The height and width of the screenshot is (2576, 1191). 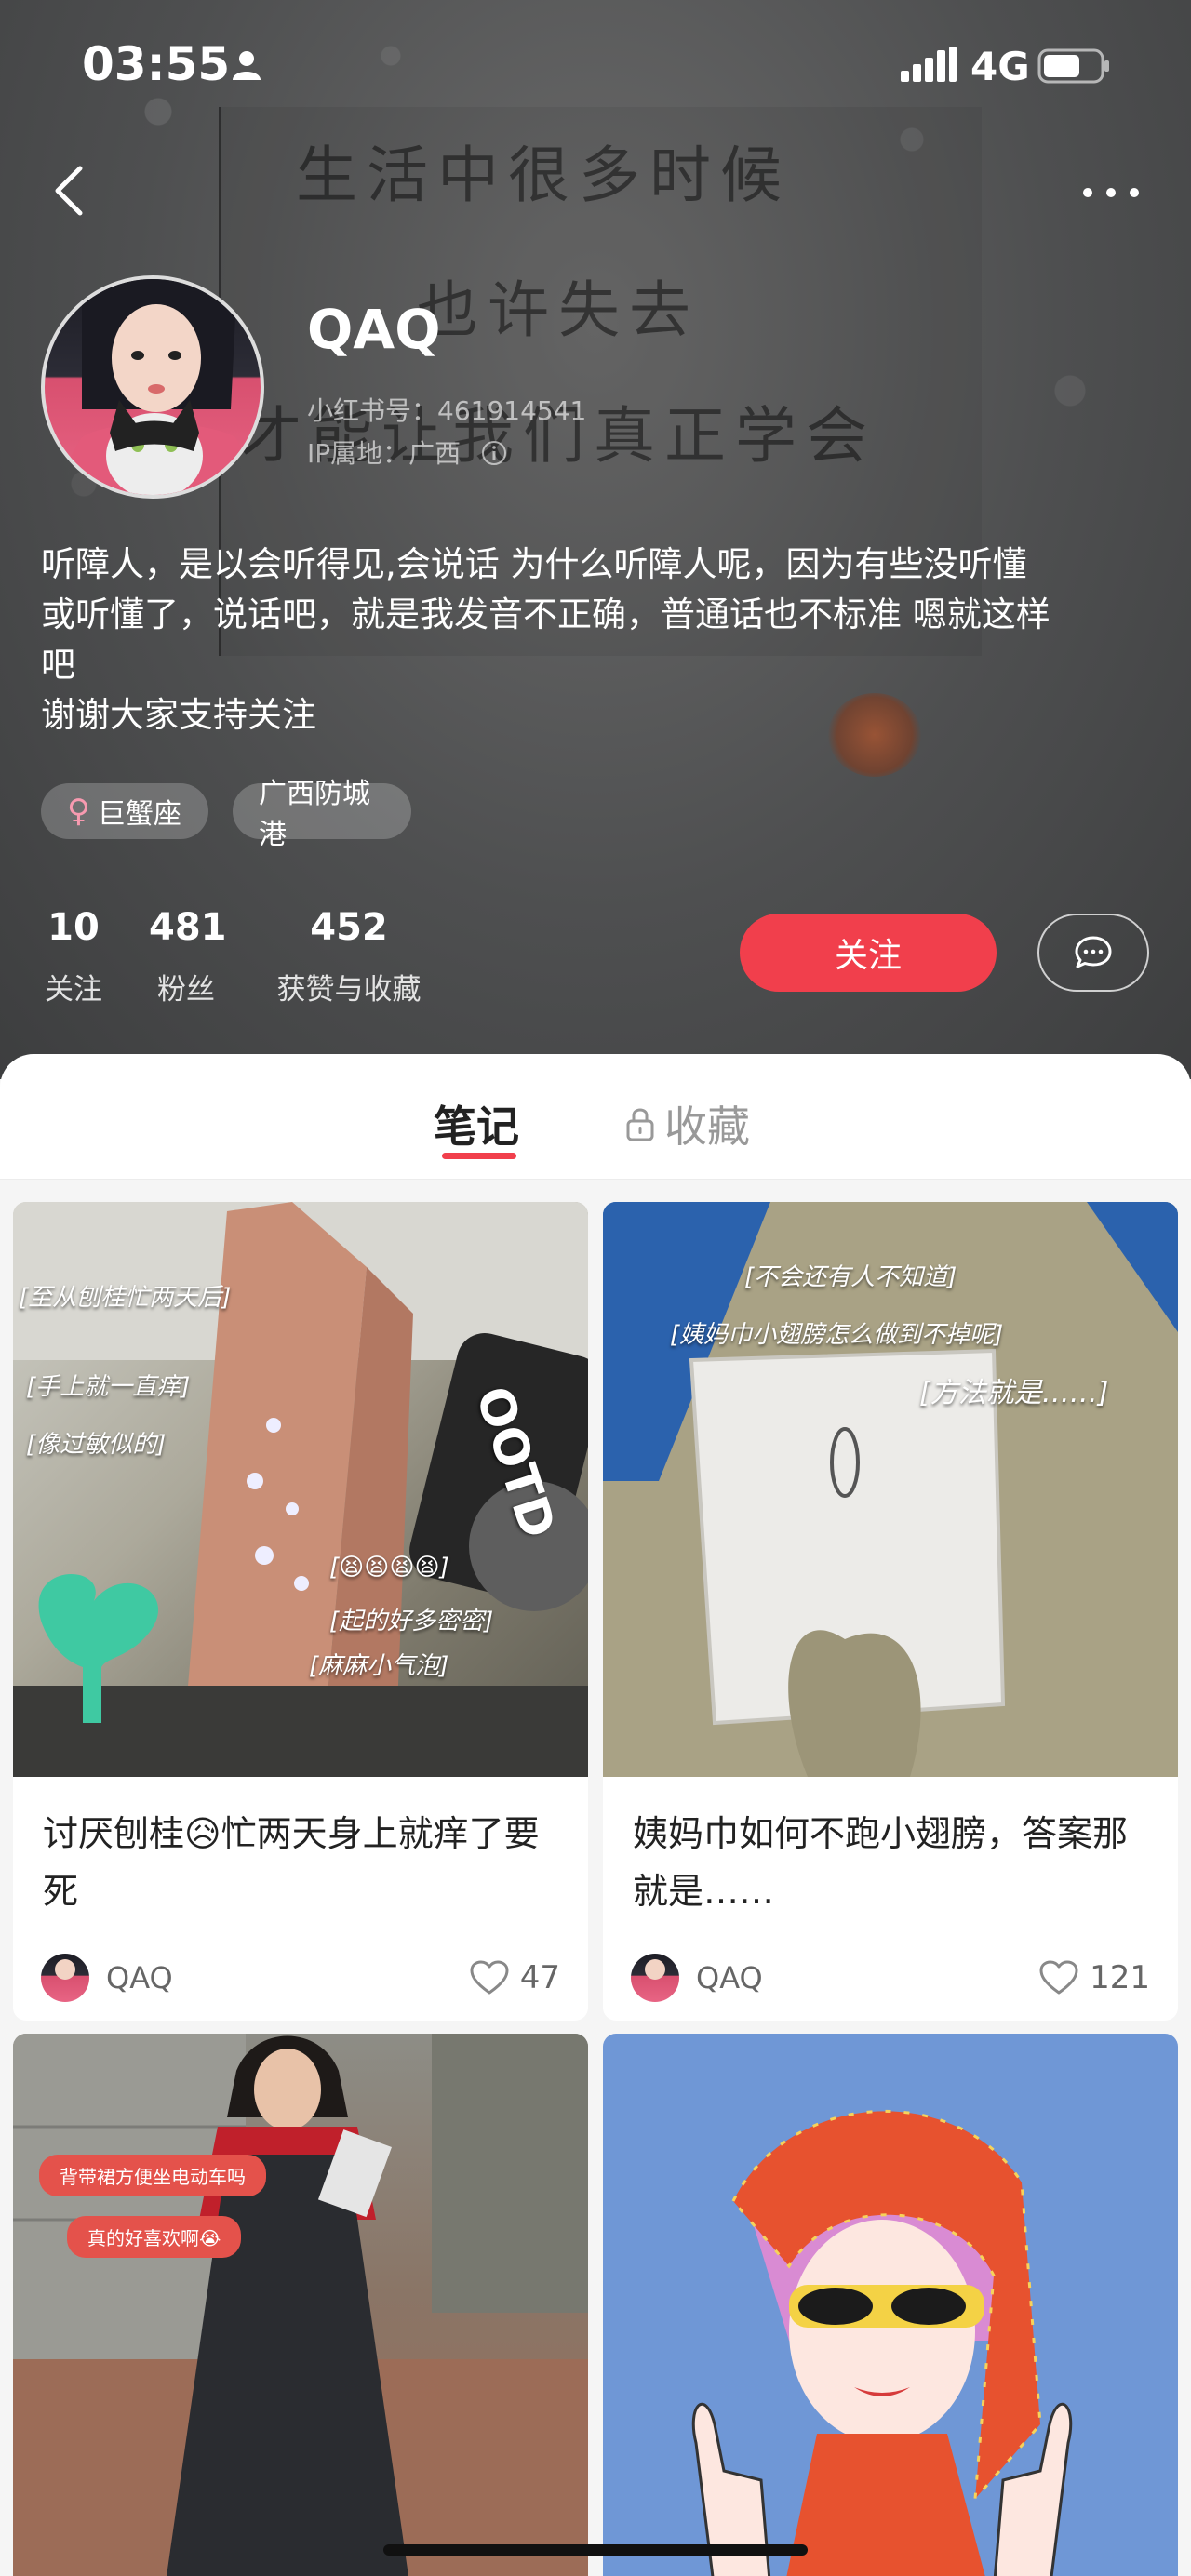 I want to click on note-title: 讨厌刨桂😥忙两天身上就痒了要死, so click(x=303, y=1862).